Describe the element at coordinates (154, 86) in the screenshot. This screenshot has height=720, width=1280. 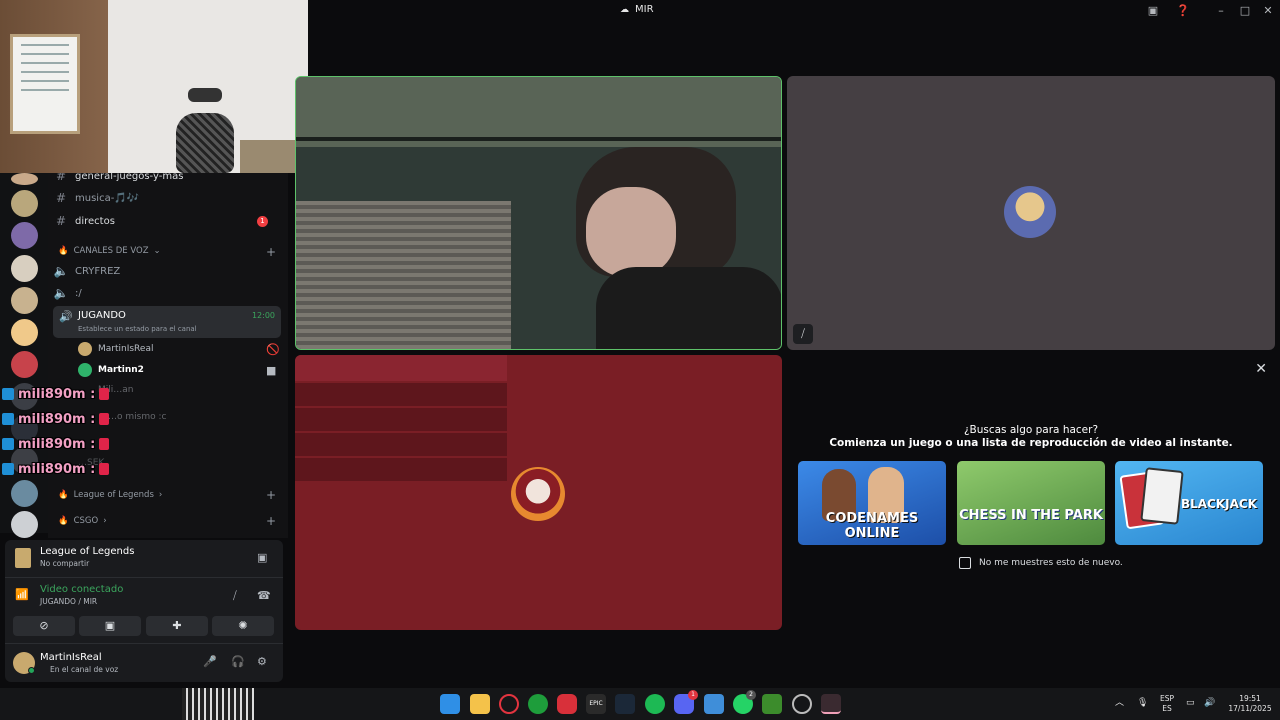
I see `webcam-overlay` at that location.